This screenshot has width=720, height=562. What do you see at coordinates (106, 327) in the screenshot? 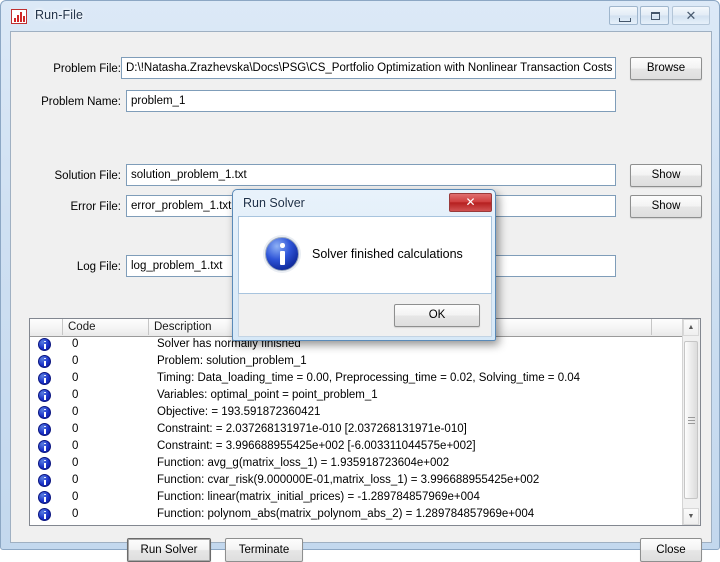
I see `column-header-code: Code` at bounding box center [106, 327].